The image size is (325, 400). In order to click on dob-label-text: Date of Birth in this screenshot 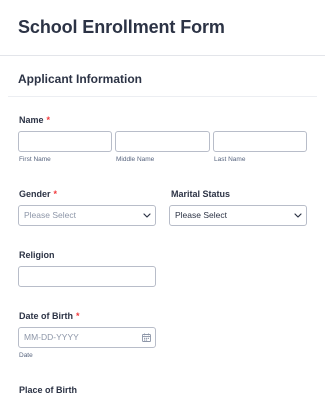, I will do `click(46, 316)`.